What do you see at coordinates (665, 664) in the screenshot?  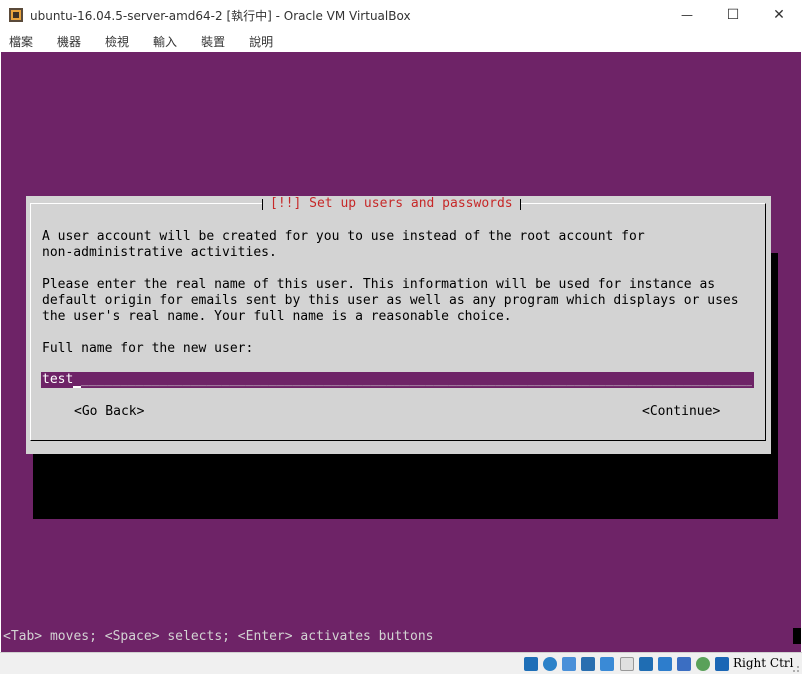 I see `recording-icon` at bounding box center [665, 664].